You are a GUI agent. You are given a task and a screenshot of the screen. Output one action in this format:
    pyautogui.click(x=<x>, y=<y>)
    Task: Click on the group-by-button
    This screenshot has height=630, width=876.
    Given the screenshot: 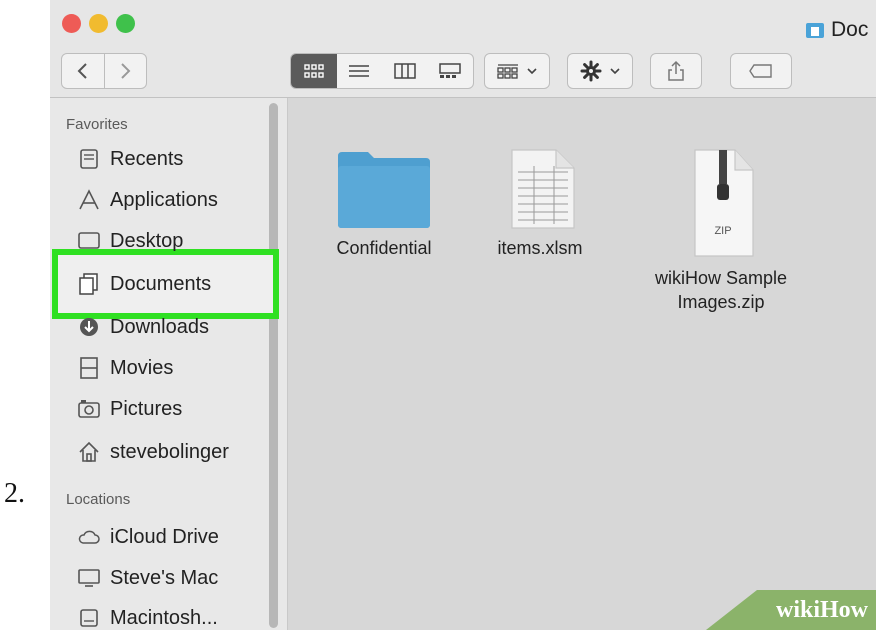 What is the action you would take?
    pyautogui.click(x=517, y=71)
    